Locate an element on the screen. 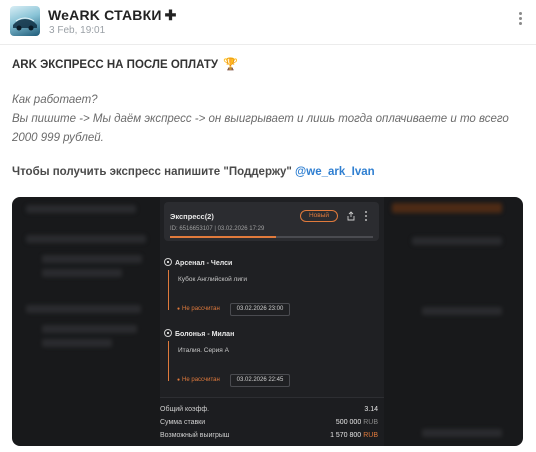 The image size is (536, 452). car-logo-icon is located at coordinates (25, 24).